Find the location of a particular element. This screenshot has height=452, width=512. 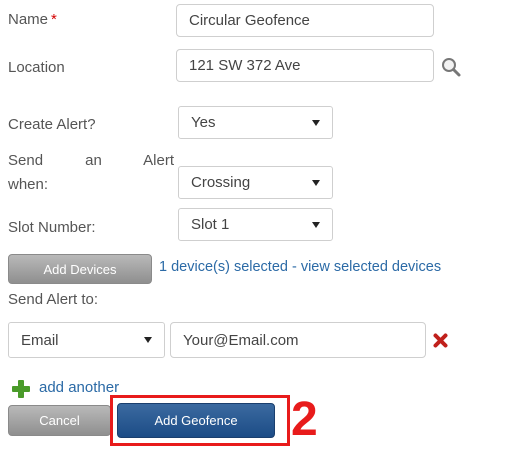

name-label: Name * is located at coordinates (32, 19).